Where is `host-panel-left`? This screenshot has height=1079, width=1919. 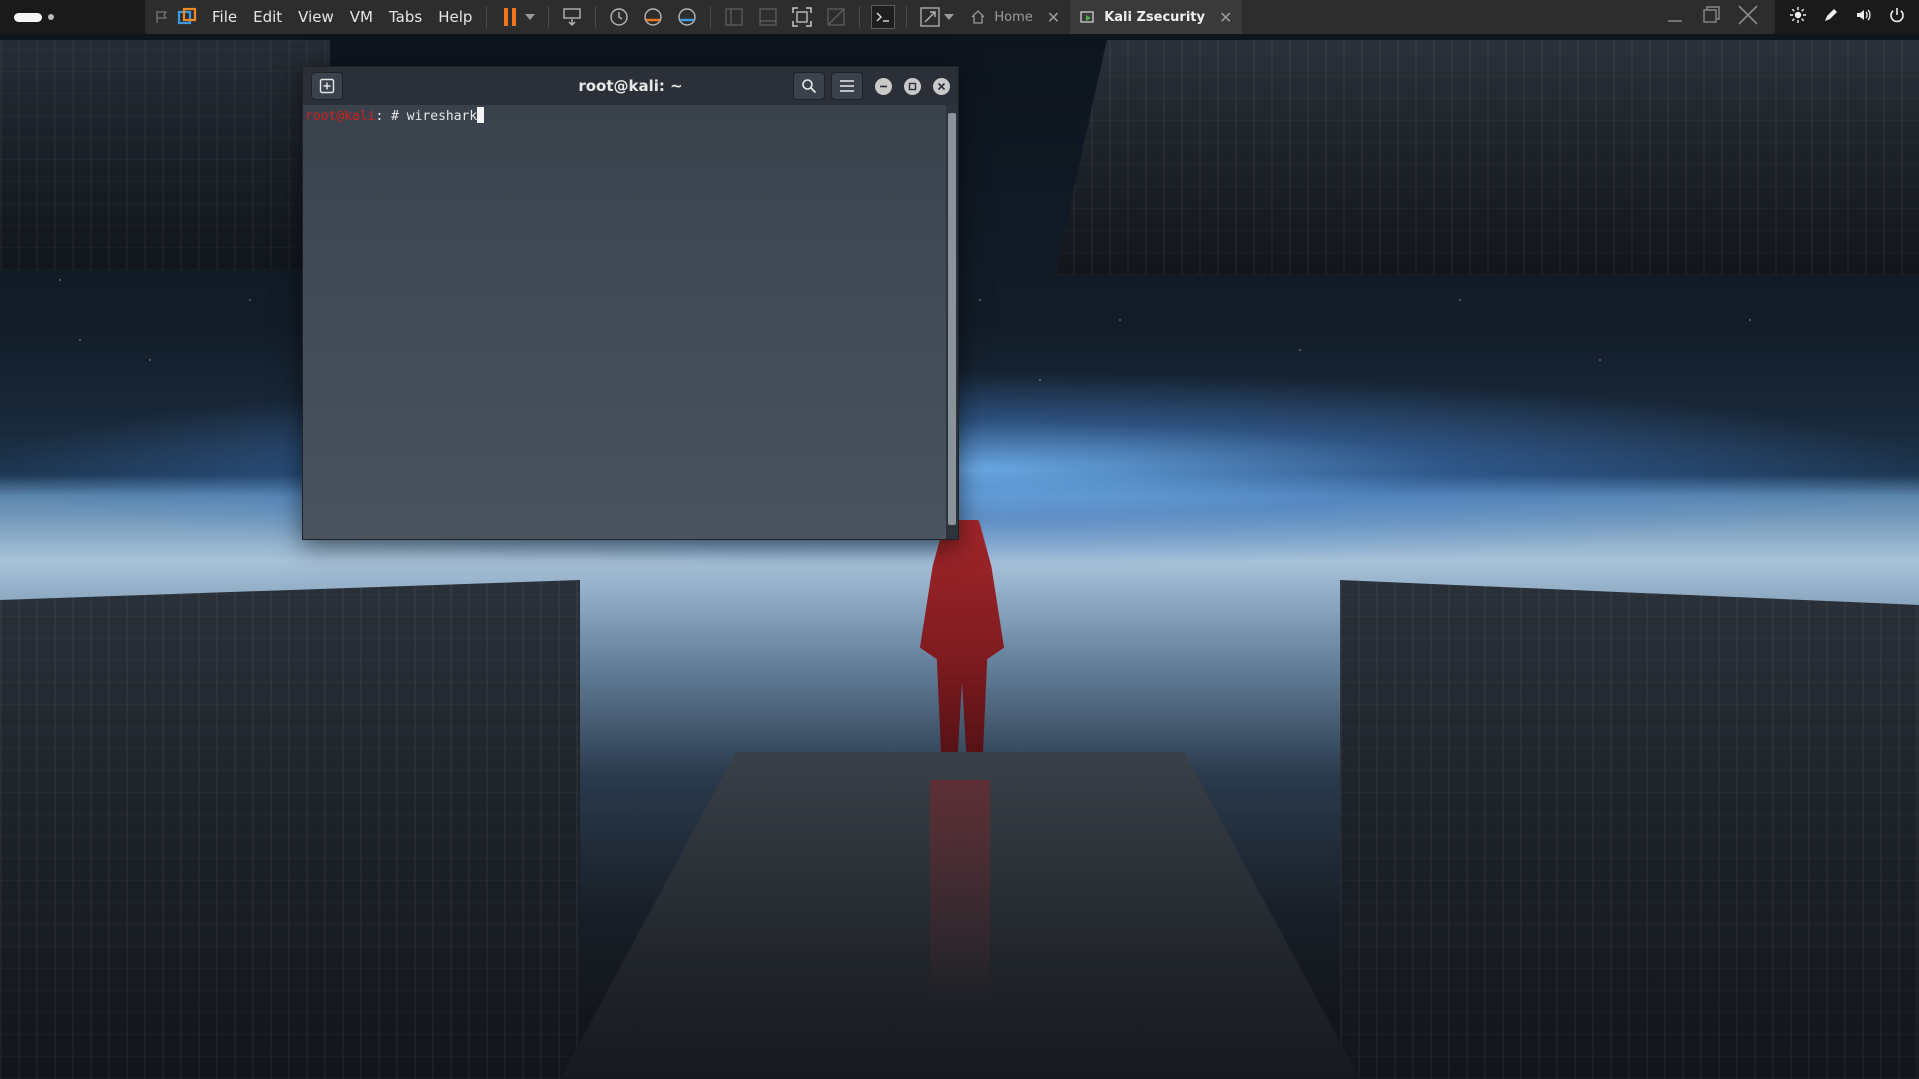
host-panel-left is located at coordinates (72, 17).